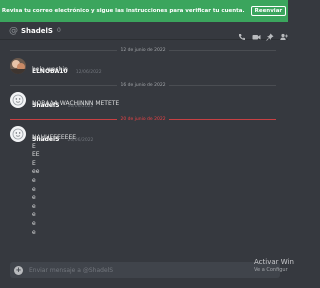 This screenshot has width=320, height=288. What do you see at coordinates (76, 103) in the screenshot?
I see `message-text: NOBAAA WACHINNN METETE` at bounding box center [76, 103].